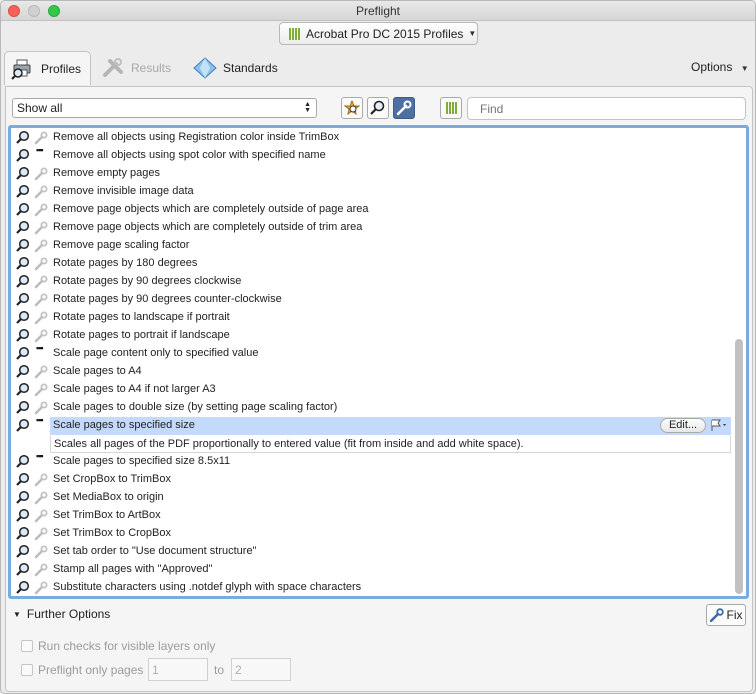 The image size is (756, 694). I want to click on fixup-row: Scale pages to A4 if not larger A3, so click(372, 390).